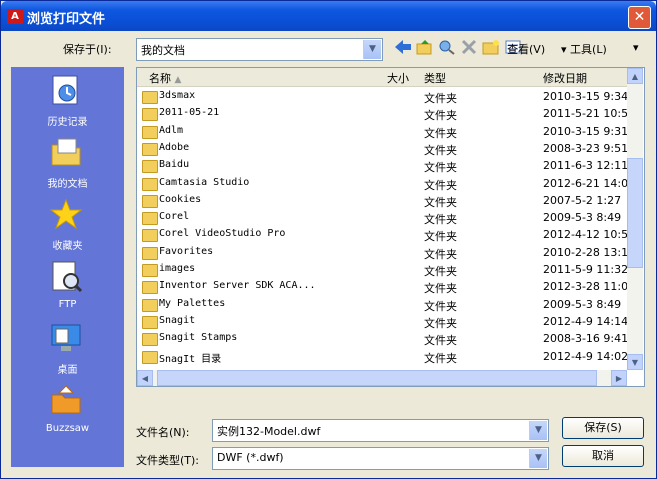 Image resolution: width=657 pixels, height=479 pixels. Describe the element at coordinates (382, 148) in the screenshot. I see `list-item: Adobe 文件夹 2008-3-23 9:51` at that location.